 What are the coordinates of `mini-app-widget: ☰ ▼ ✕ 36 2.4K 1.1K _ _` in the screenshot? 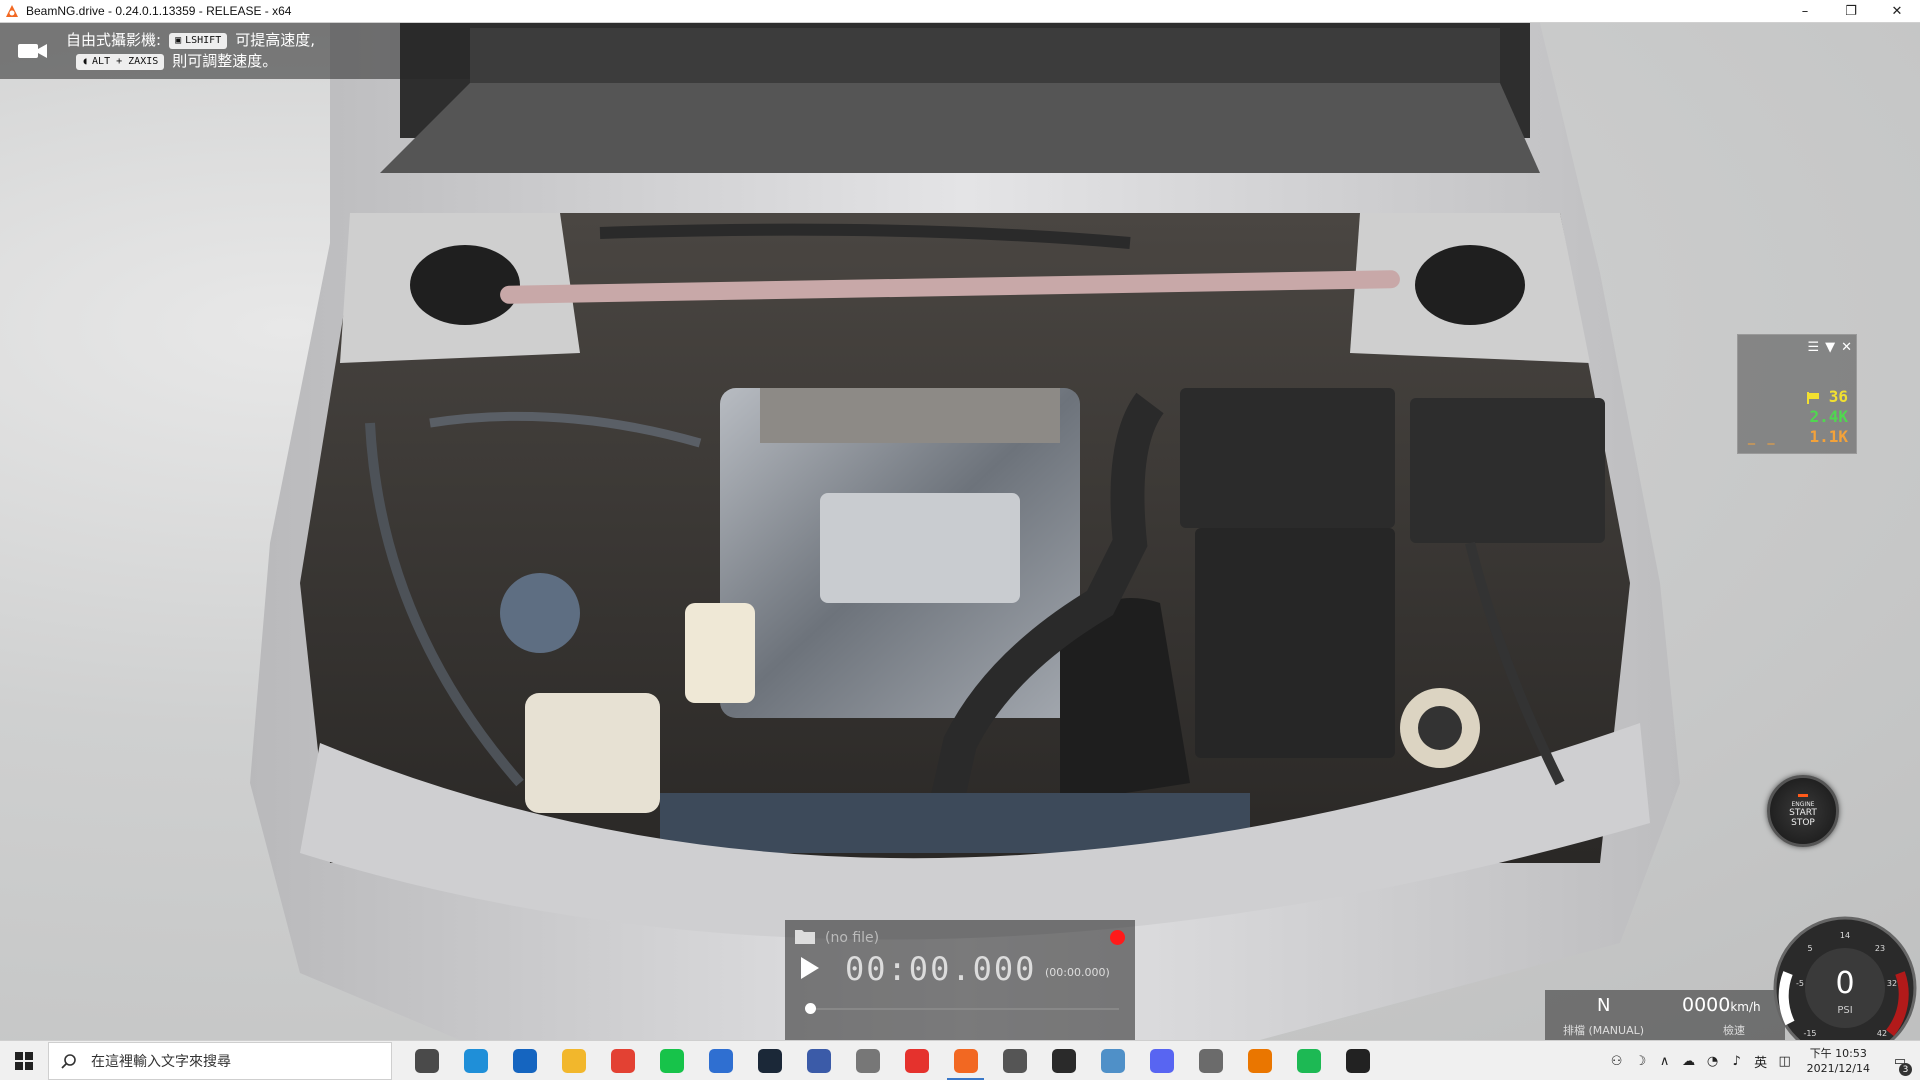 It's located at (1797, 394).